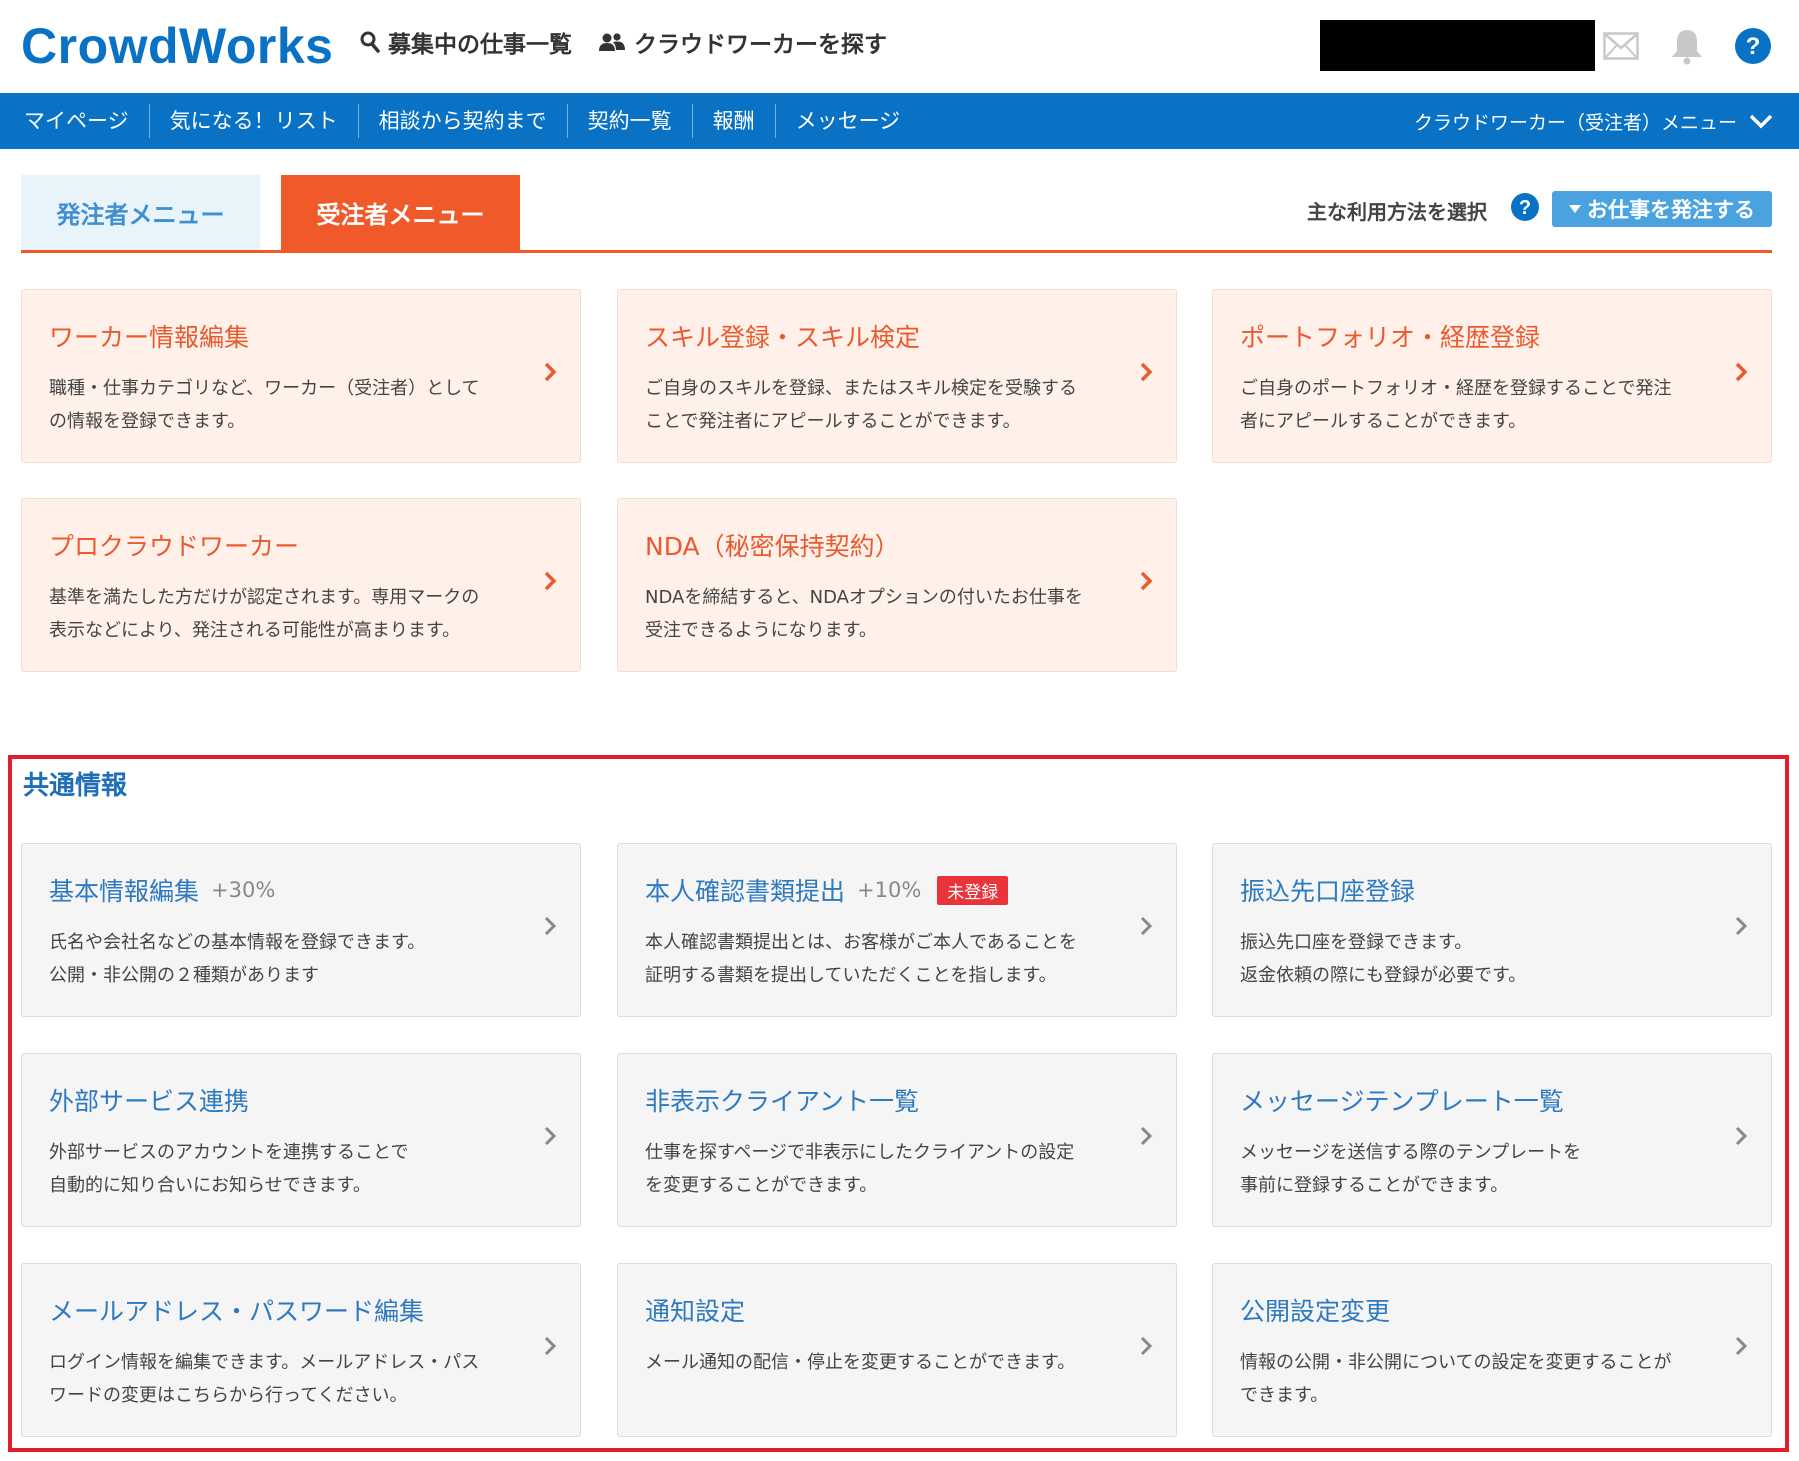  I want to click on find-workers-label: クラウドワーカーを探す, so click(760, 45).